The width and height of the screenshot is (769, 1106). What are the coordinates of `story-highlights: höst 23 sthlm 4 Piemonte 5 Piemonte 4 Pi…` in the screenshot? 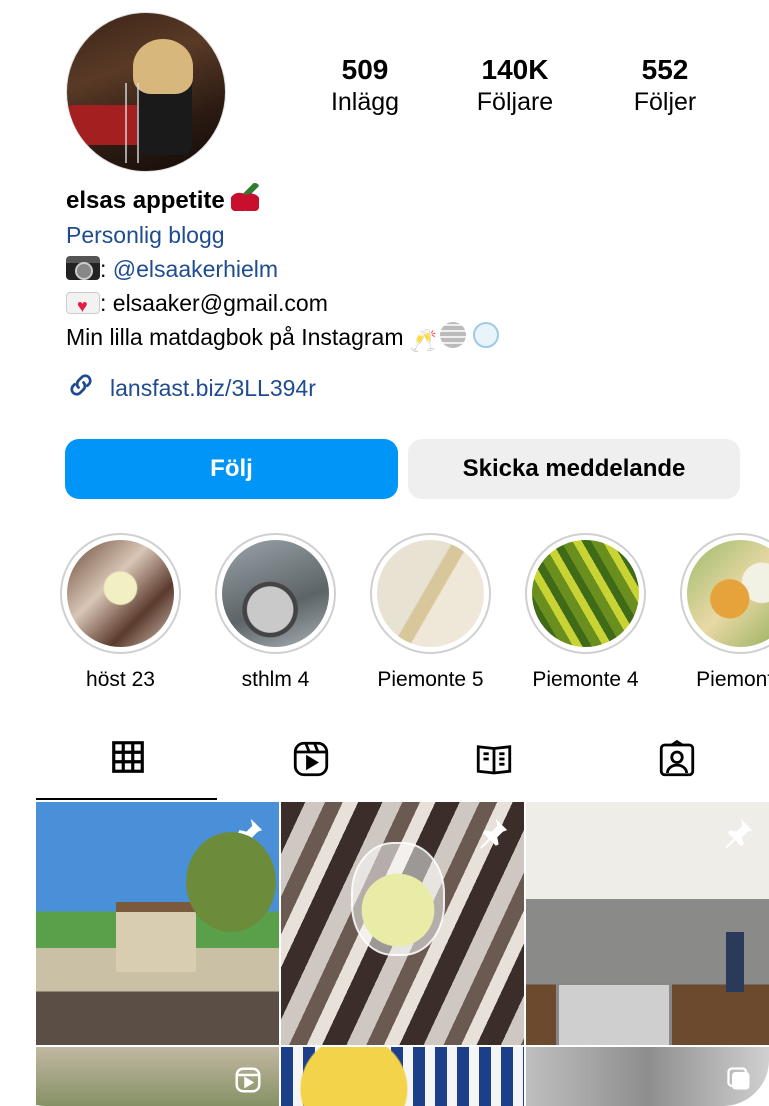 It's located at (414, 612).